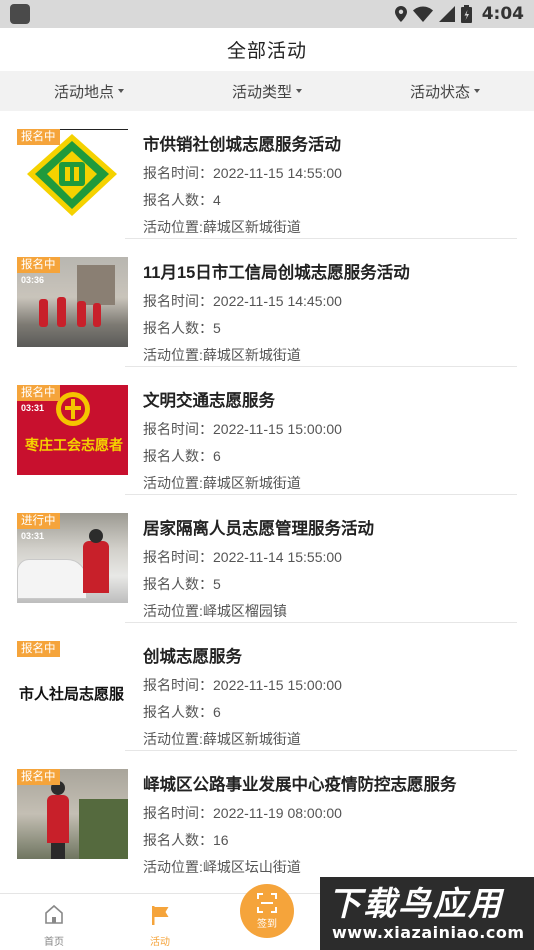  Describe the element at coordinates (422, 14) in the screenshot. I see `wifi-icon` at that location.